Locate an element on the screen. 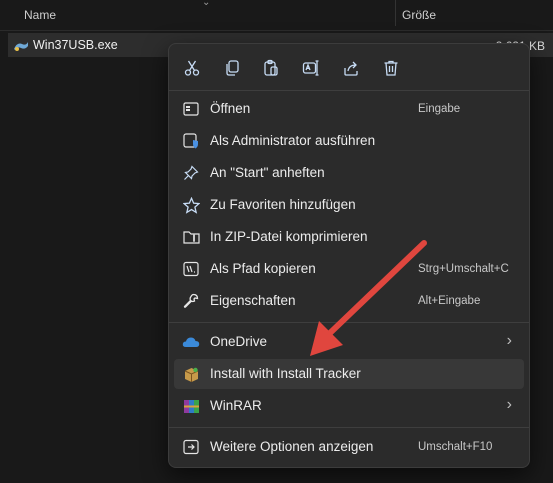 The image size is (553, 483). onedrive-cloud-icon is located at coordinates (191, 342).